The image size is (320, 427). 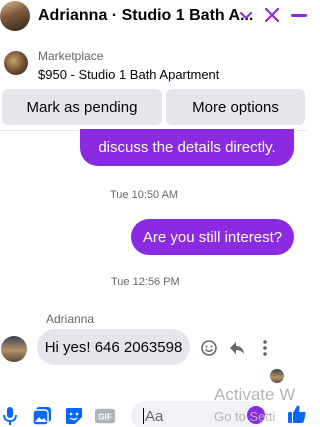 What do you see at coordinates (113, 347) in the screenshot?
I see `incoming-message: Hi yes! 646 2063598` at bounding box center [113, 347].